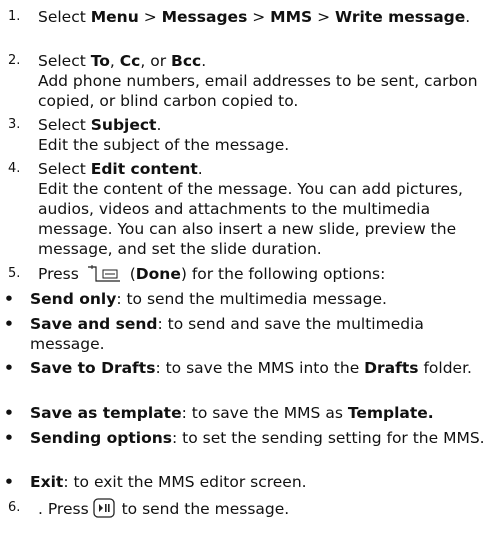  What do you see at coordinates (14, 507) in the screenshot?
I see `step-number: 6.` at bounding box center [14, 507].